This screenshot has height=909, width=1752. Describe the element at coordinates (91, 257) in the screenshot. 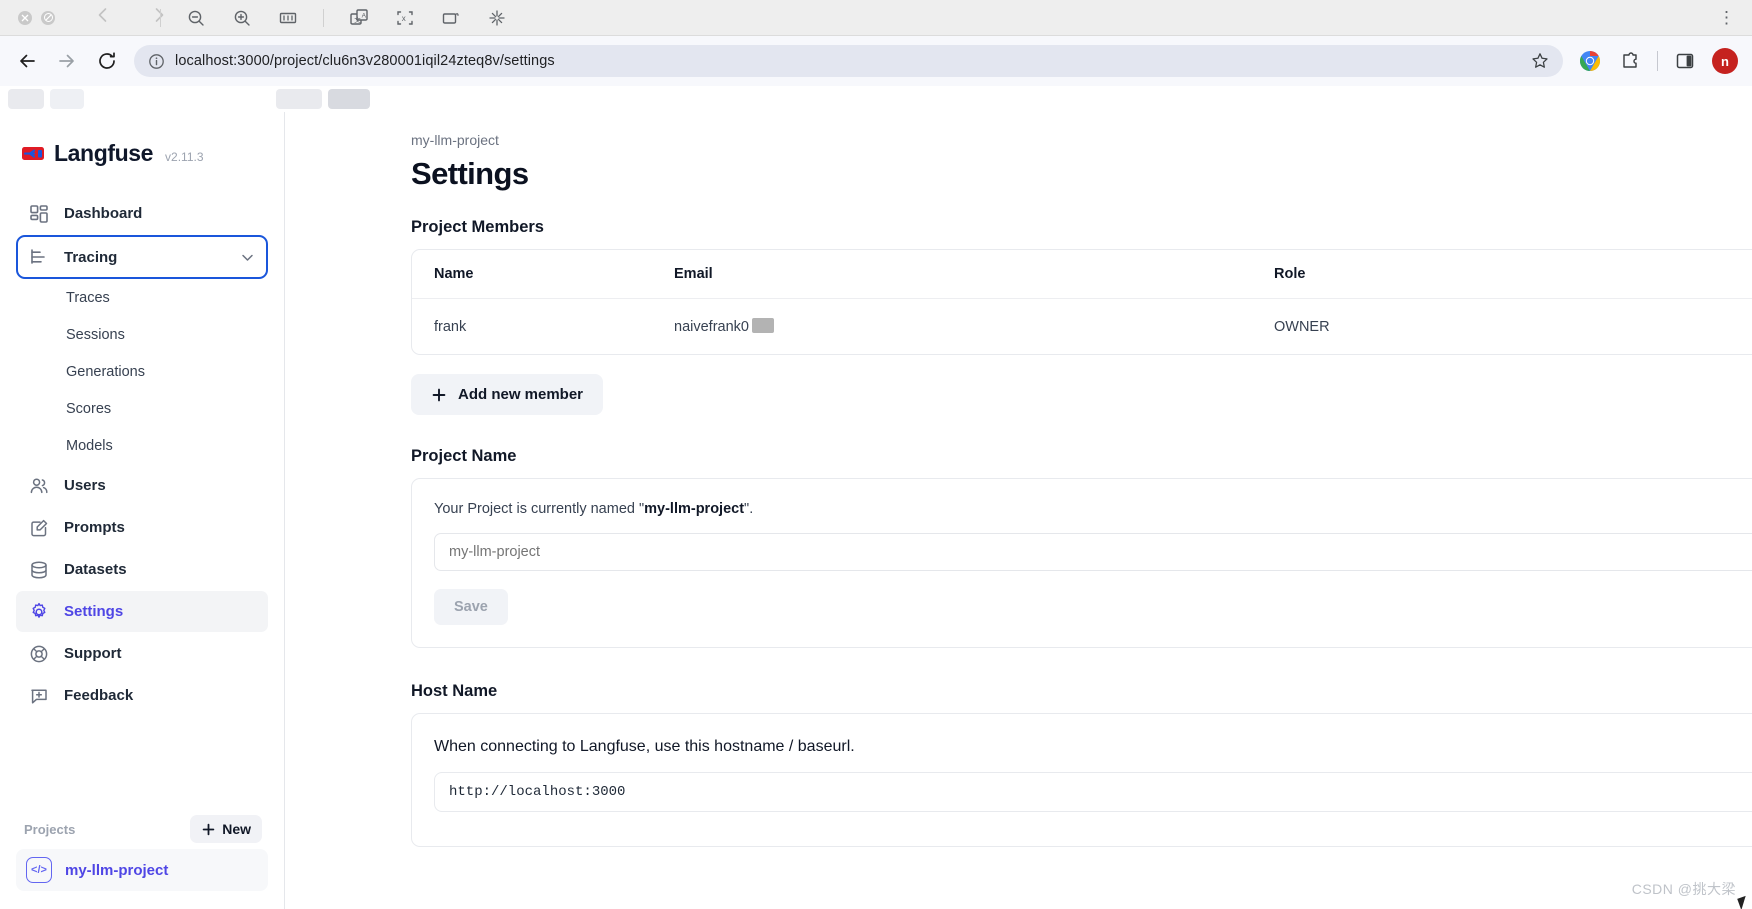

I see `sidebar-item-label: Tracing` at that location.